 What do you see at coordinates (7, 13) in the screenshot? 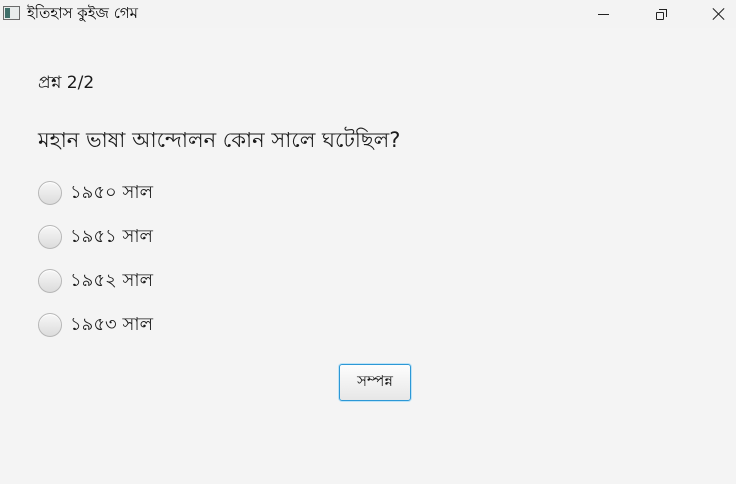
I see `app-icon-bar` at bounding box center [7, 13].